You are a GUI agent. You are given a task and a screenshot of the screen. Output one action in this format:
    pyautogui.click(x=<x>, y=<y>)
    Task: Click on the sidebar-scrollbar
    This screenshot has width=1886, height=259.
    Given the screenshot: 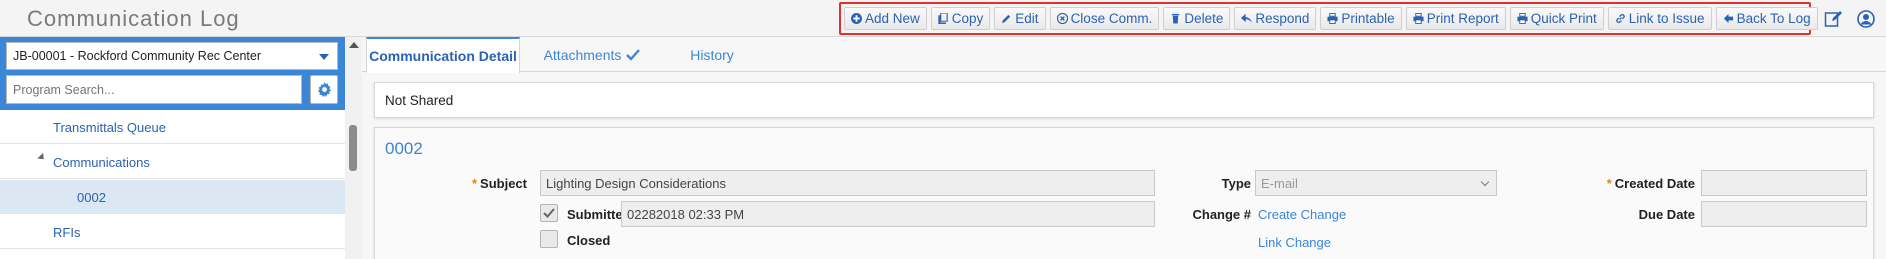 What is the action you would take?
    pyautogui.click(x=353, y=148)
    